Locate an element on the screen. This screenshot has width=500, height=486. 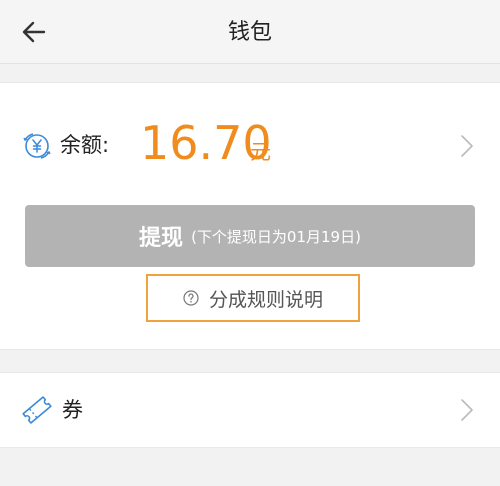
yen-coin-icon is located at coordinates (37, 146).